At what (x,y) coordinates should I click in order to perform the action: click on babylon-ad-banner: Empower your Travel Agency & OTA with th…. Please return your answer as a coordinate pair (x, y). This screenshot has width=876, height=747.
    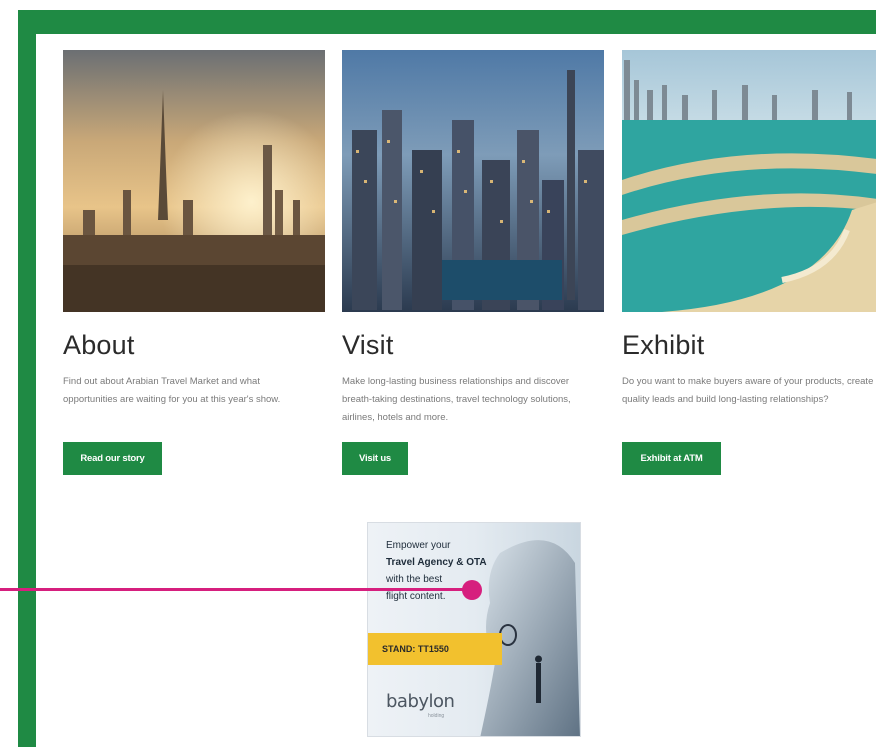
    Looking at the image, I should click on (474, 629).